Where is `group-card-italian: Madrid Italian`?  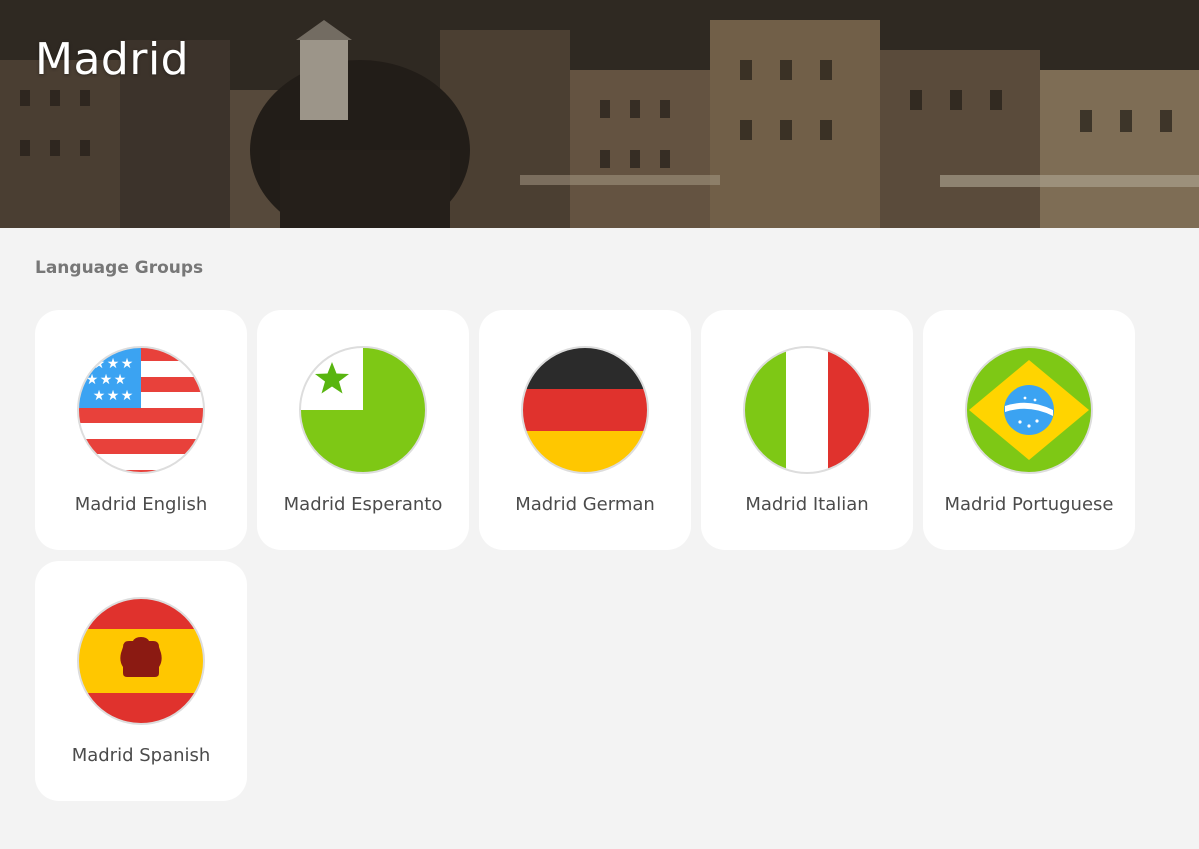 group-card-italian: Madrid Italian is located at coordinates (807, 430).